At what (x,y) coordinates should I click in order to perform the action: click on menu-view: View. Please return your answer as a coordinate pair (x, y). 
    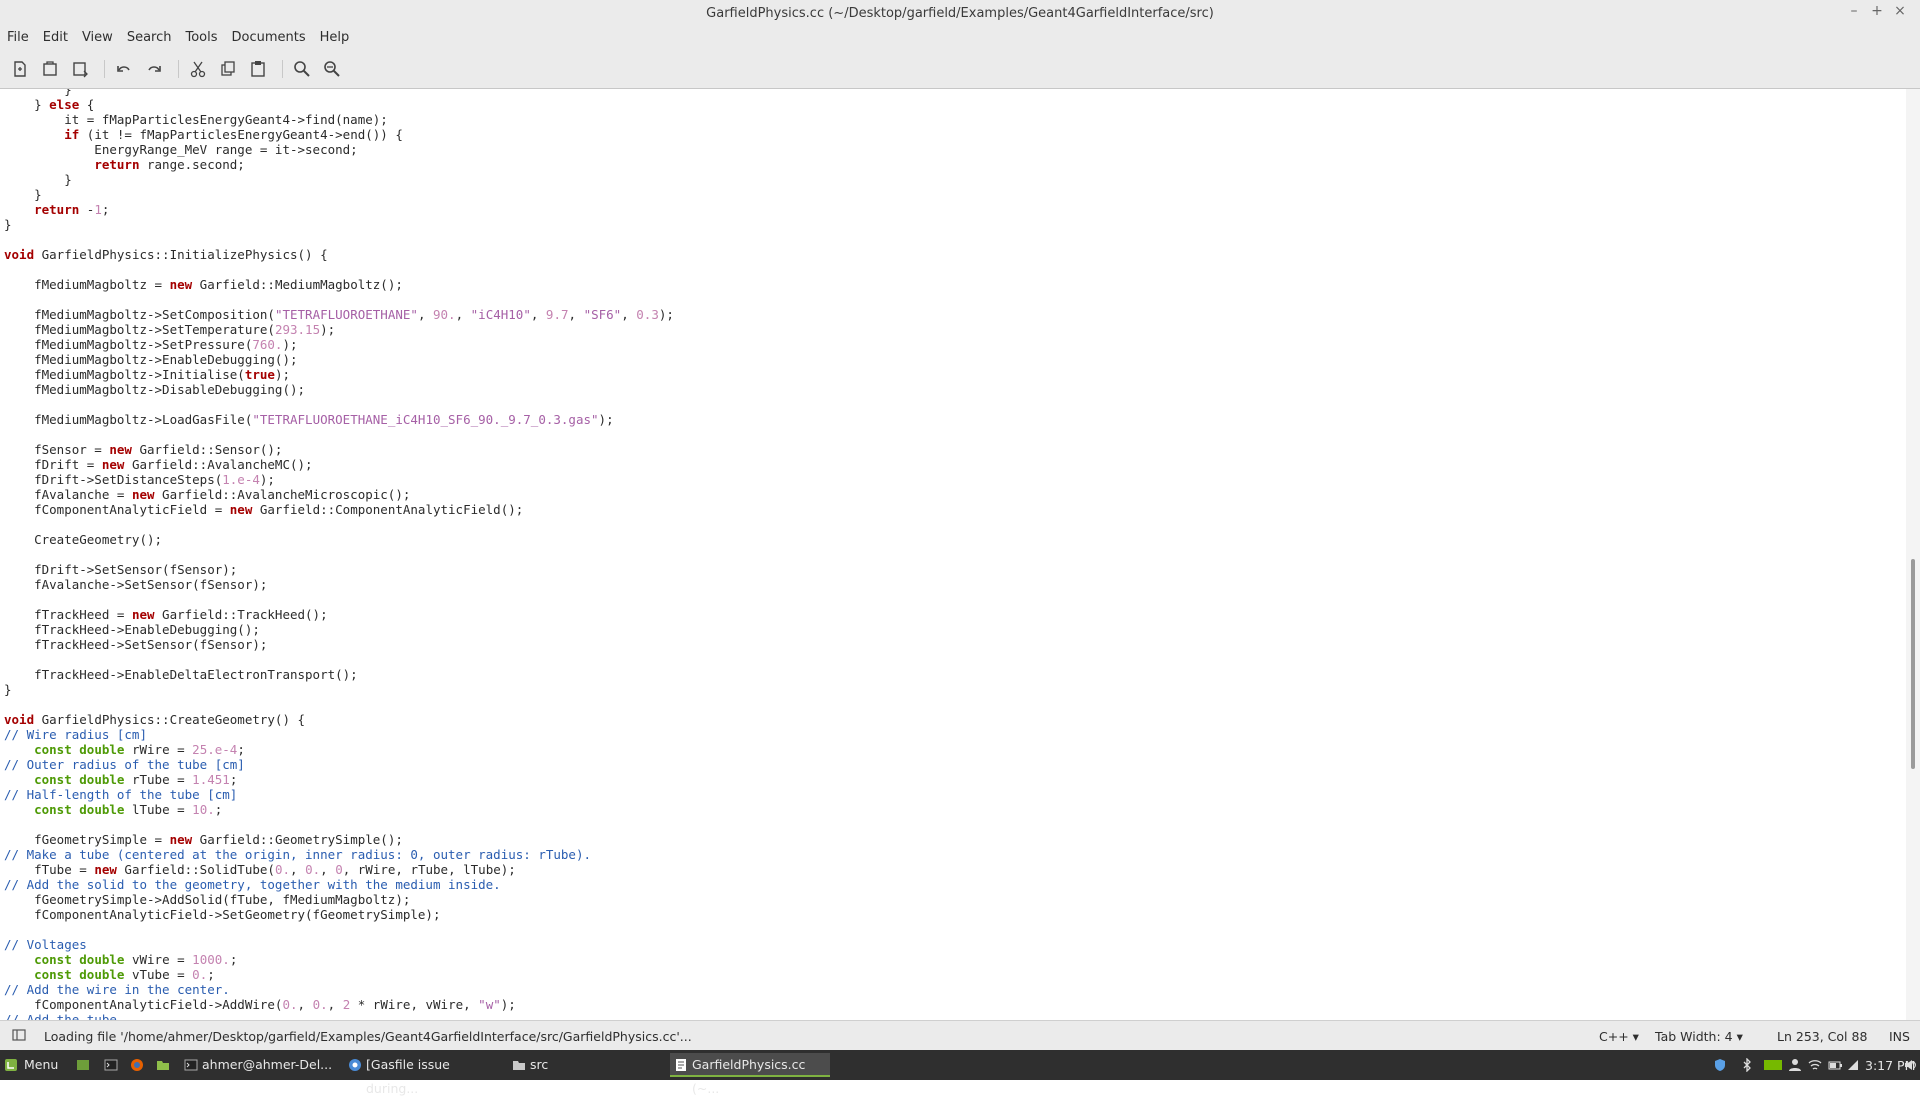
    Looking at the image, I should click on (97, 36).